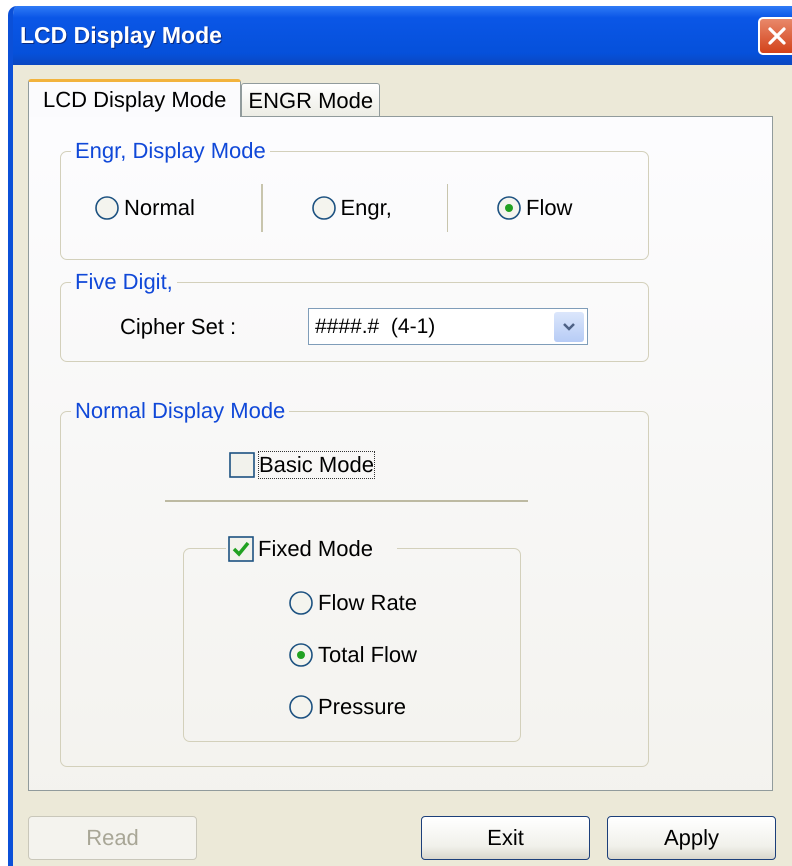 Image resolution: width=792 pixels, height=866 pixels. What do you see at coordinates (300, 549) in the screenshot?
I see `checkbox-option: Fixed Mode` at bounding box center [300, 549].